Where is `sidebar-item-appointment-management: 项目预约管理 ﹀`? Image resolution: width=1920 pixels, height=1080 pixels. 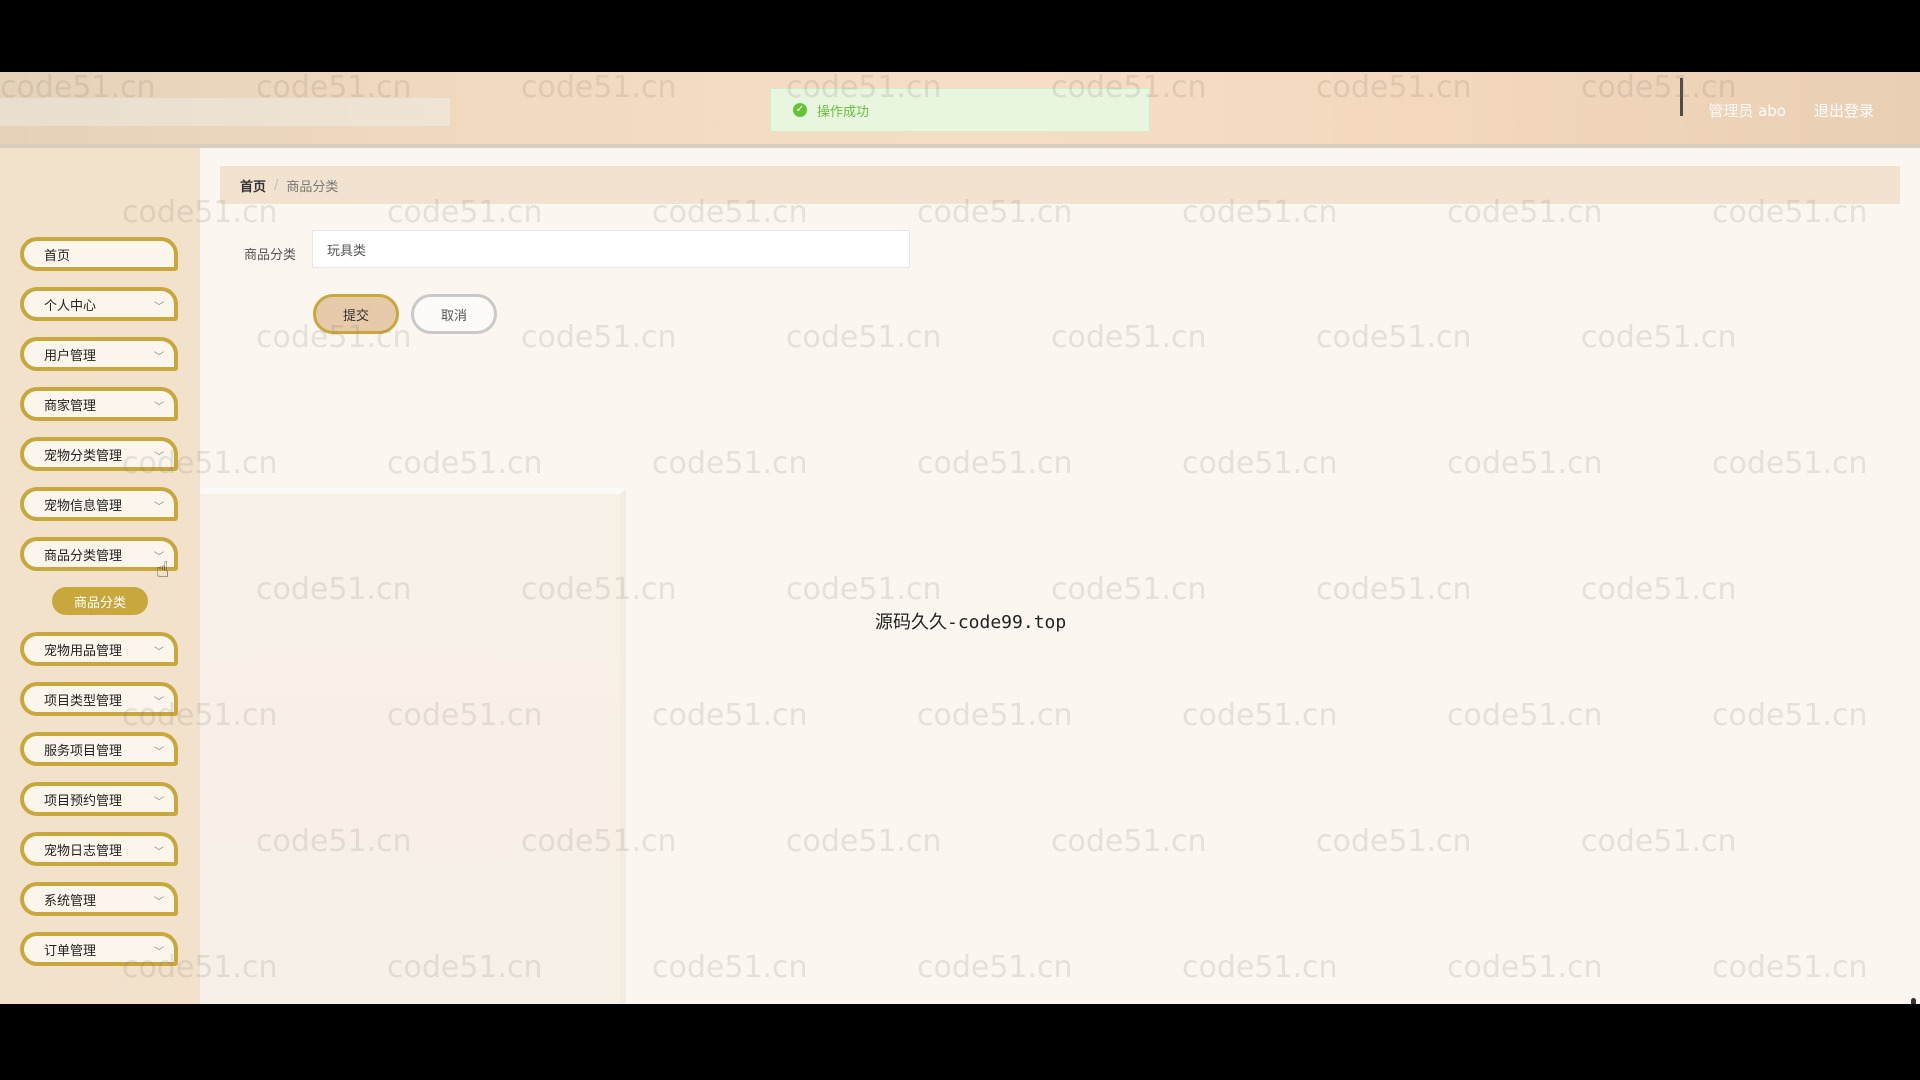 sidebar-item-appointment-management: 项目预约管理 ﹀ is located at coordinates (99, 799).